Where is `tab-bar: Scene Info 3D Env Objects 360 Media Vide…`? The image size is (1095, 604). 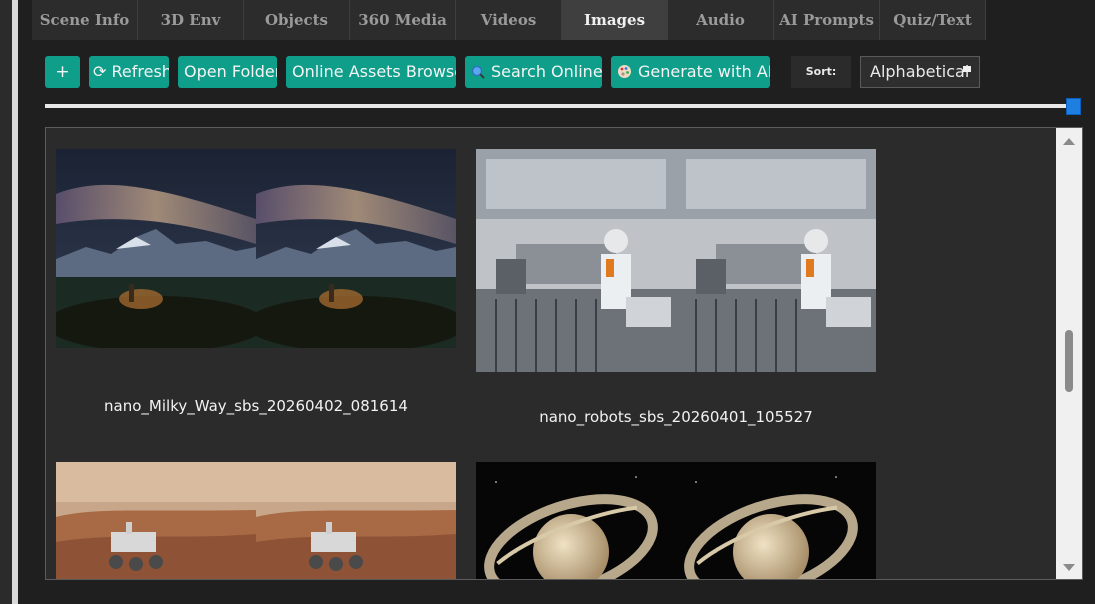 tab-bar: Scene Info 3D Env Objects 360 Media Vide… is located at coordinates (509, 20).